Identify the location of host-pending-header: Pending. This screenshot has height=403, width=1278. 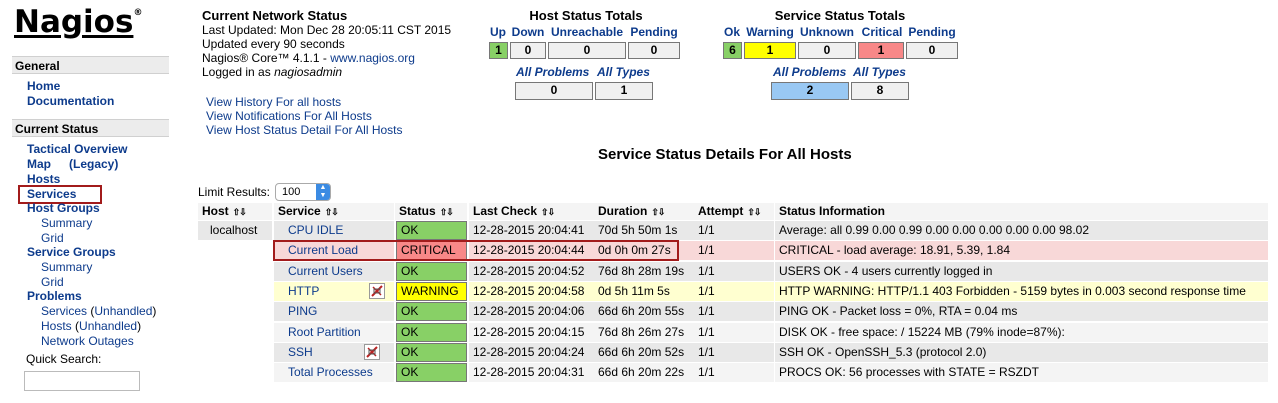
(654, 32).